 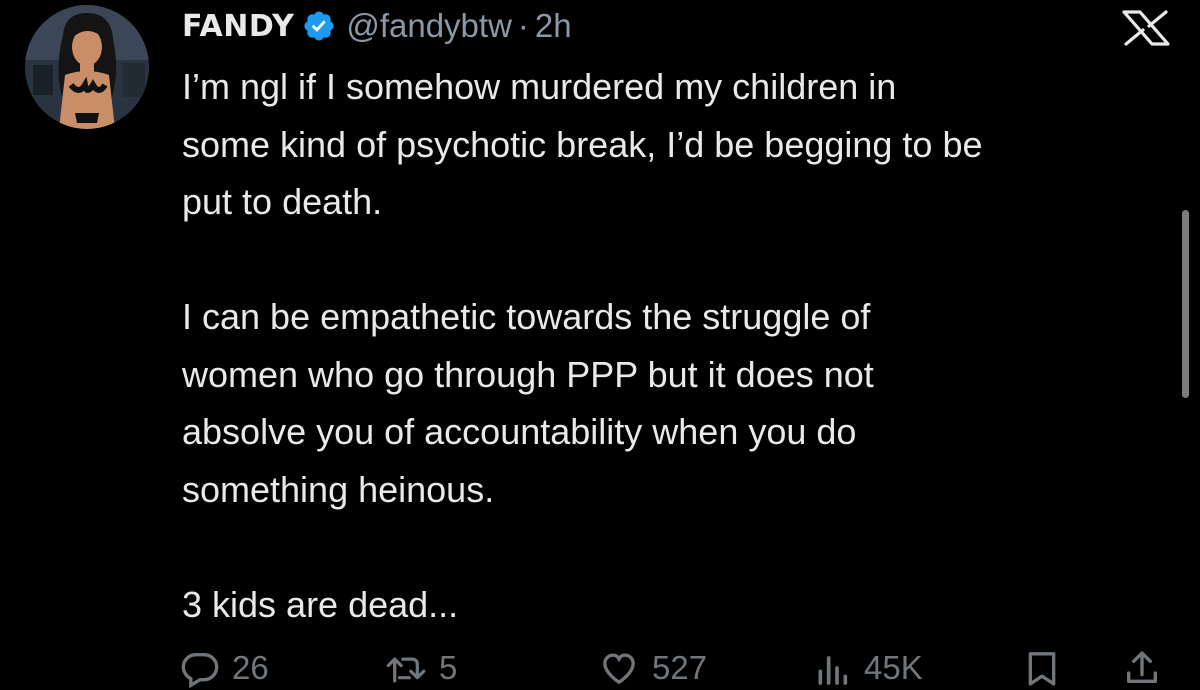 I want to click on like-button: 527, so click(x=652, y=667).